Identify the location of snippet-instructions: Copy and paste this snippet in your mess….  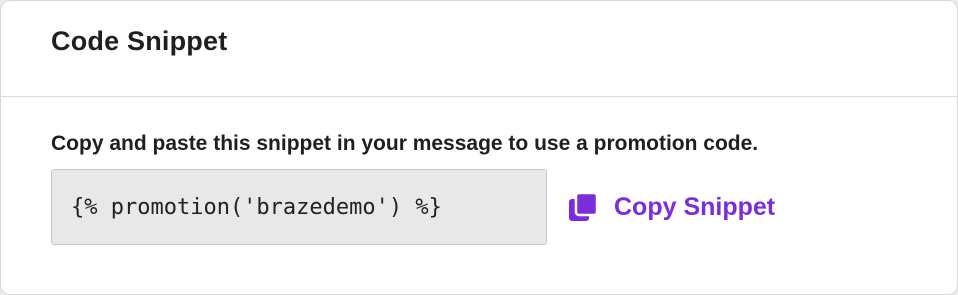
(405, 143).